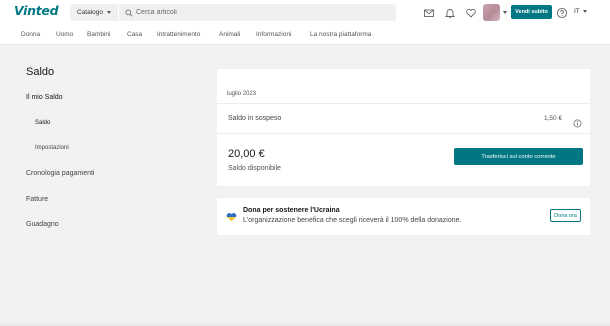 The height and width of the screenshot is (326, 610). What do you see at coordinates (64, 34) in the screenshot?
I see `nav-item-uomo: Uomo` at bounding box center [64, 34].